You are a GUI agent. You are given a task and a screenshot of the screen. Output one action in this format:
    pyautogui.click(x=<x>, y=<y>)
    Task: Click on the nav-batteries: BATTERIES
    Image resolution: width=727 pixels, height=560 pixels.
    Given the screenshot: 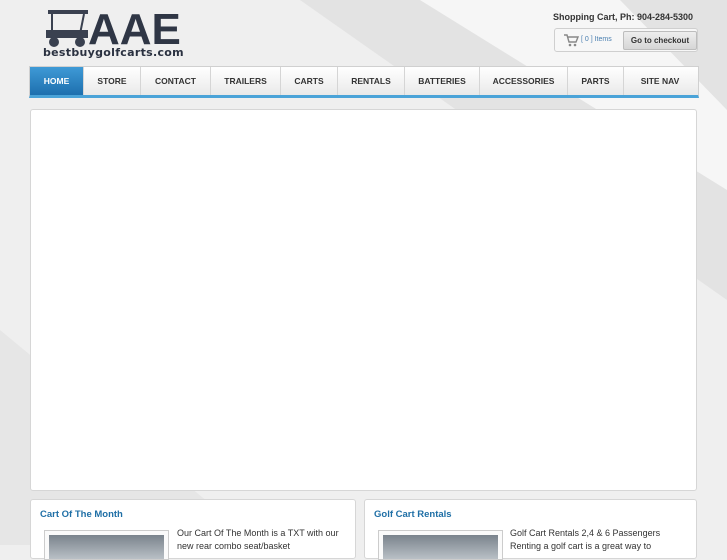 What is the action you would take?
    pyautogui.click(x=442, y=81)
    